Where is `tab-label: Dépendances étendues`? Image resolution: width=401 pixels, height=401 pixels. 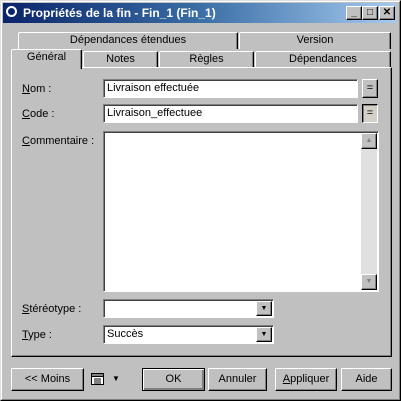
tab-label: Dépendances étendues is located at coordinates (128, 40).